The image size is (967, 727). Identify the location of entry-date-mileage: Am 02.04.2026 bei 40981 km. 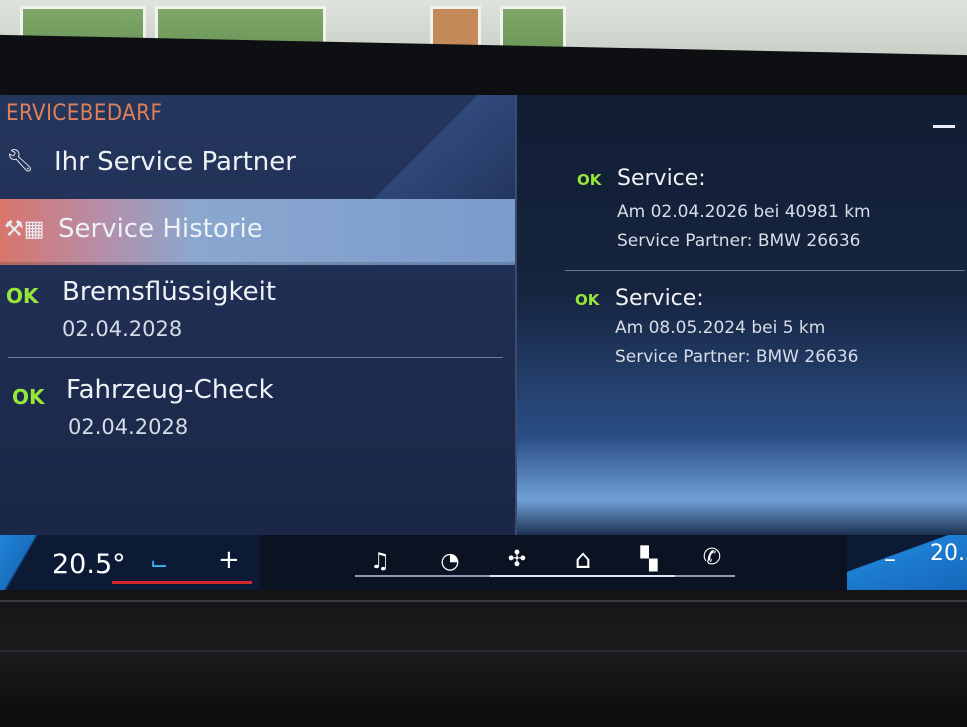
(744, 212).